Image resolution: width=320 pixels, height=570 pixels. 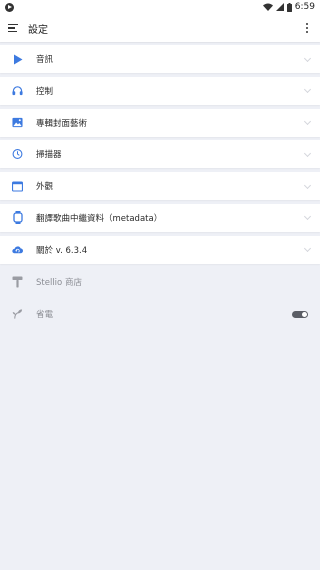 What do you see at coordinates (45, 187) in the screenshot?
I see `settings-item-label: 外觀` at bounding box center [45, 187].